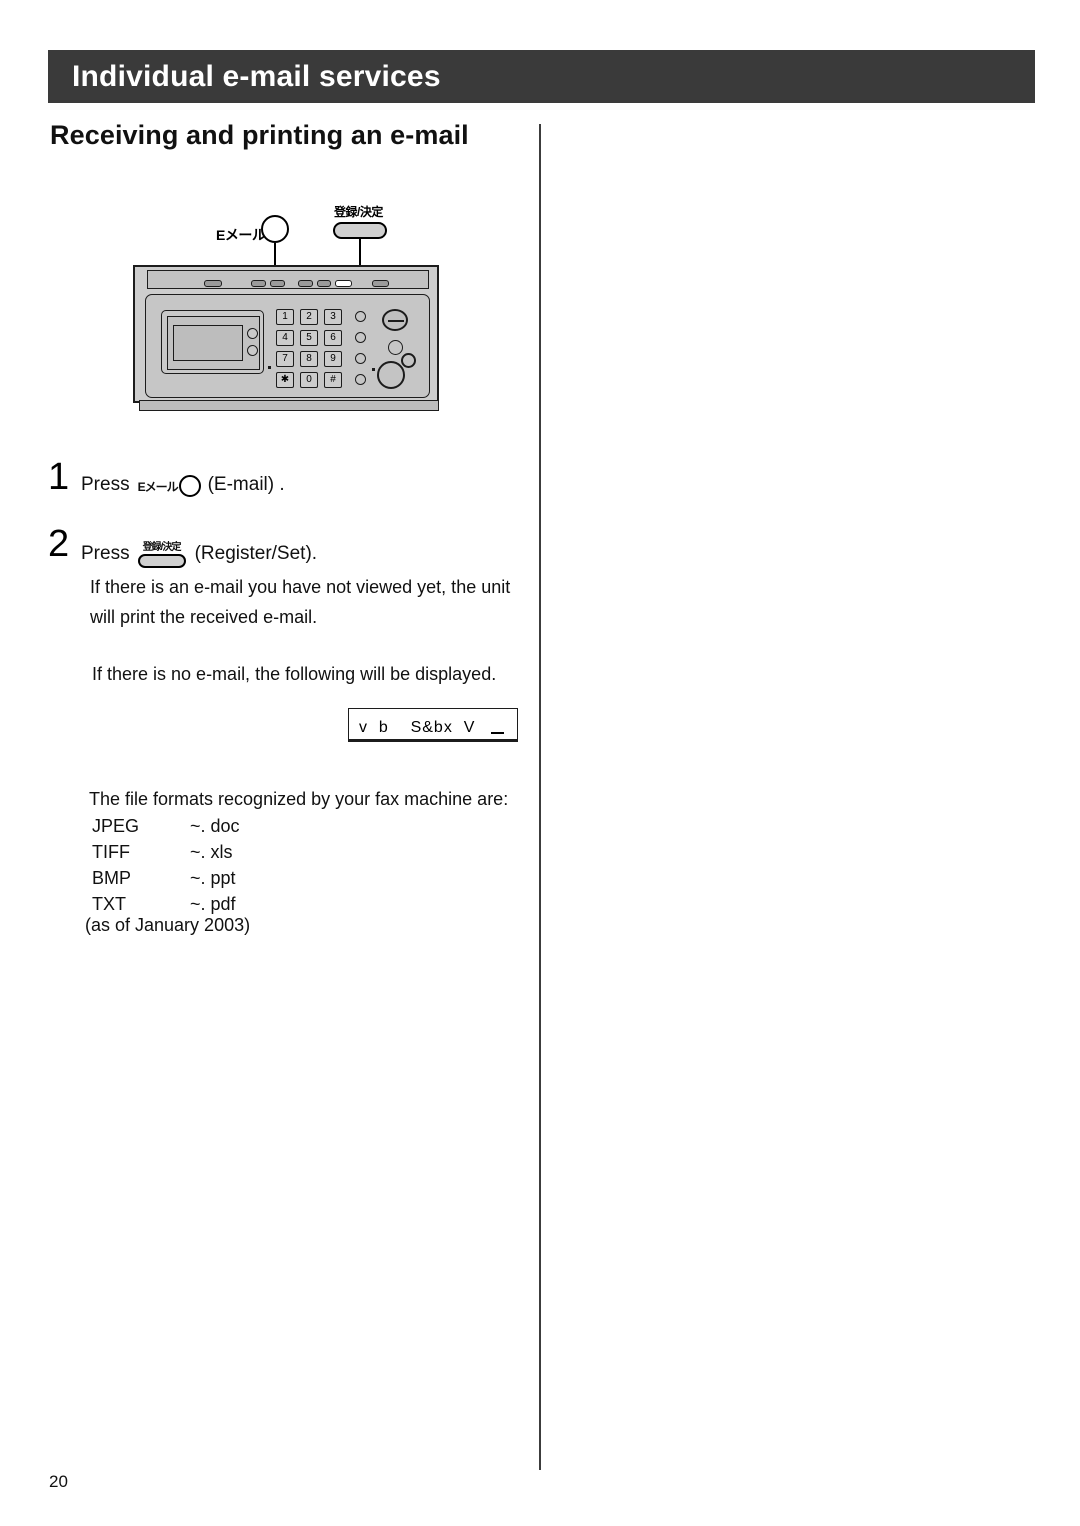 This screenshot has width=1080, height=1526. I want to click on step-2-number: 2, so click(59, 544).